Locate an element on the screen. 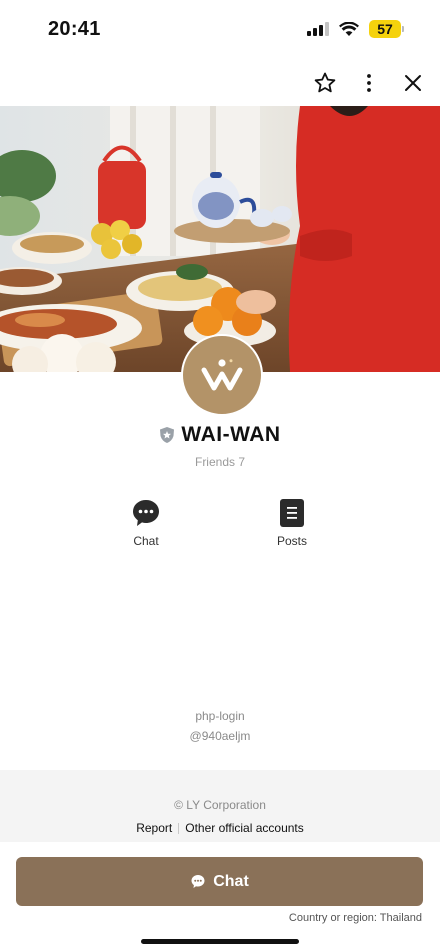 This screenshot has width=440, height=952. more-button is located at coordinates (369, 83).